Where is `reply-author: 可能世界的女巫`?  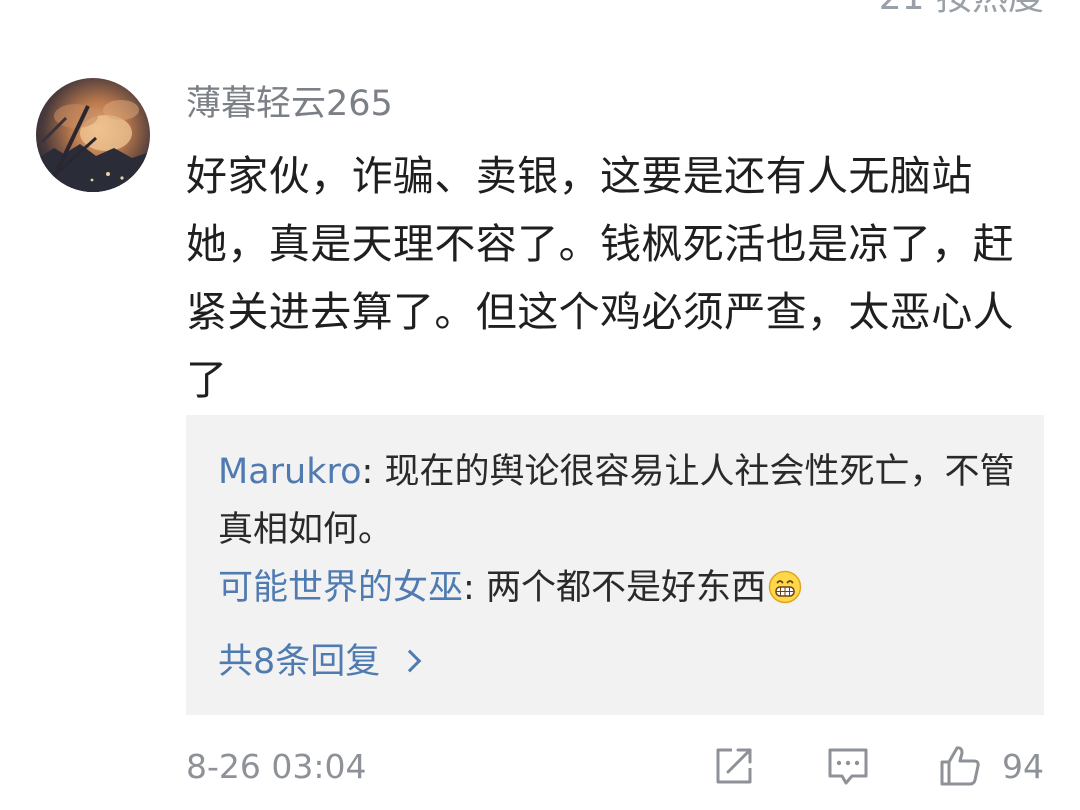
reply-author: 可能世界的女巫 is located at coordinates (340, 588).